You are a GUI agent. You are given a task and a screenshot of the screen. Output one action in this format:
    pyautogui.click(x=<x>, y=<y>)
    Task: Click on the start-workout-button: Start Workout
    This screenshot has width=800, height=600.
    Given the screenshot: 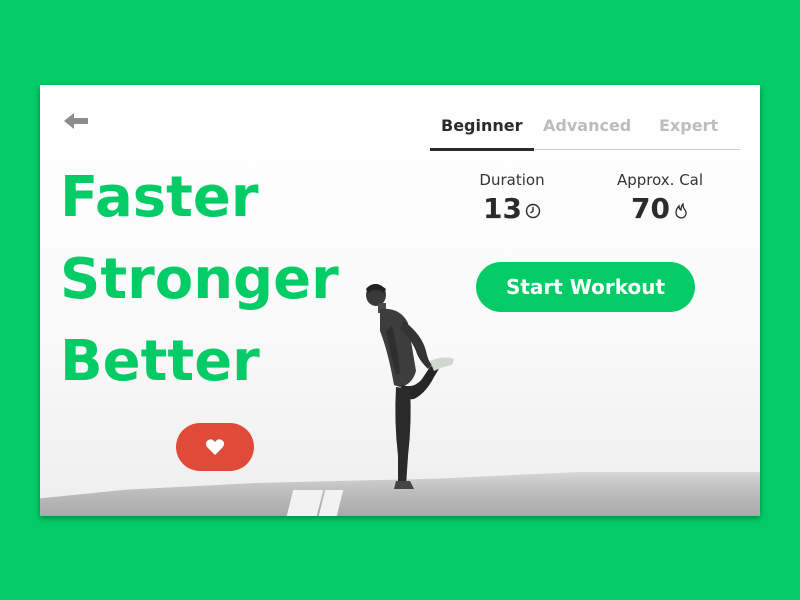 What is the action you would take?
    pyautogui.click(x=585, y=287)
    